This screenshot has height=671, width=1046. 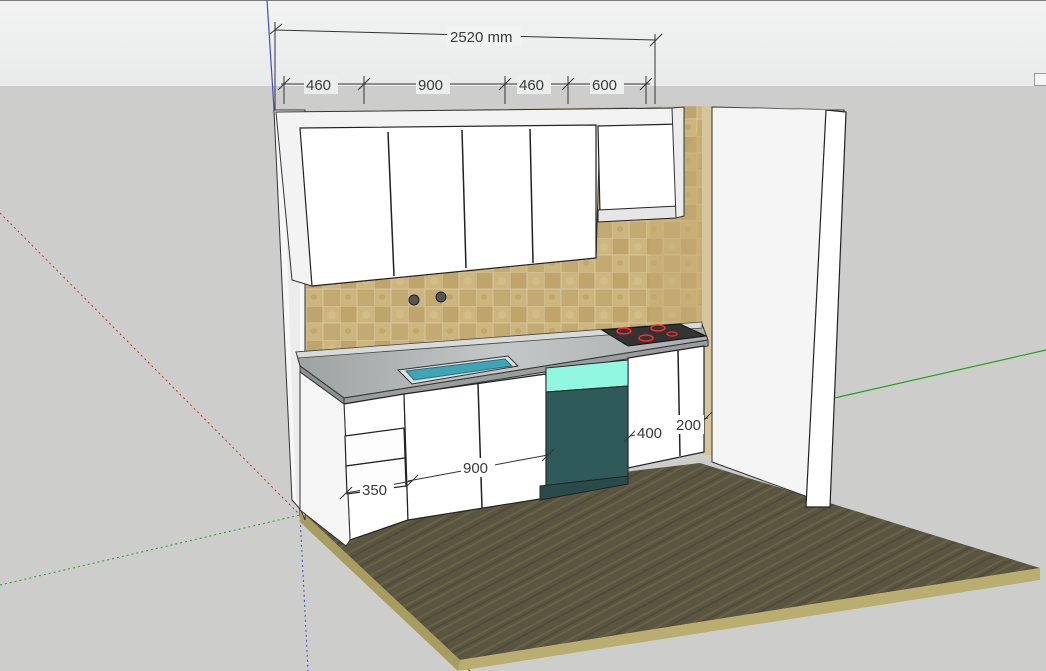 What do you see at coordinates (1040, 79) in the screenshot?
I see `corner-marker-icon` at bounding box center [1040, 79].